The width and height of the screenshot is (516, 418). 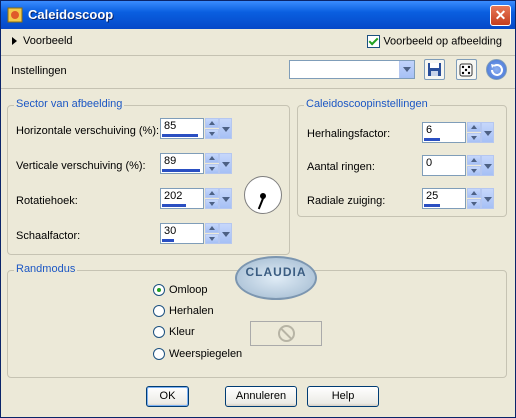 What do you see at coordinates (444, 165) in the screenshot?
I see `ring-count-input: 0` at bounding box center [444, 165].